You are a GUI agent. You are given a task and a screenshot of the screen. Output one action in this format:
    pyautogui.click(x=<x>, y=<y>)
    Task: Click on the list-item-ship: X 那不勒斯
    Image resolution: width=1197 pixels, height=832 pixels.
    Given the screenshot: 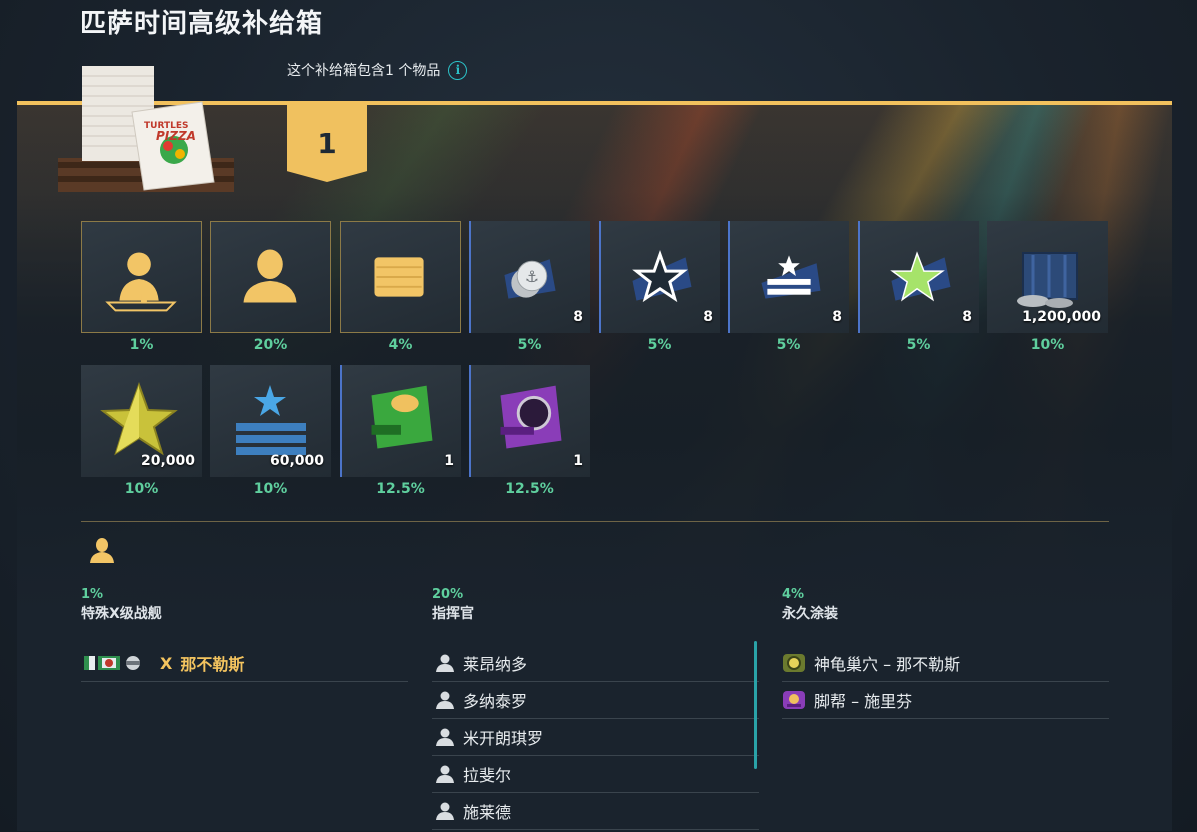 What is the action you would take?
    pyautogui.click(x=244, y=663)
    